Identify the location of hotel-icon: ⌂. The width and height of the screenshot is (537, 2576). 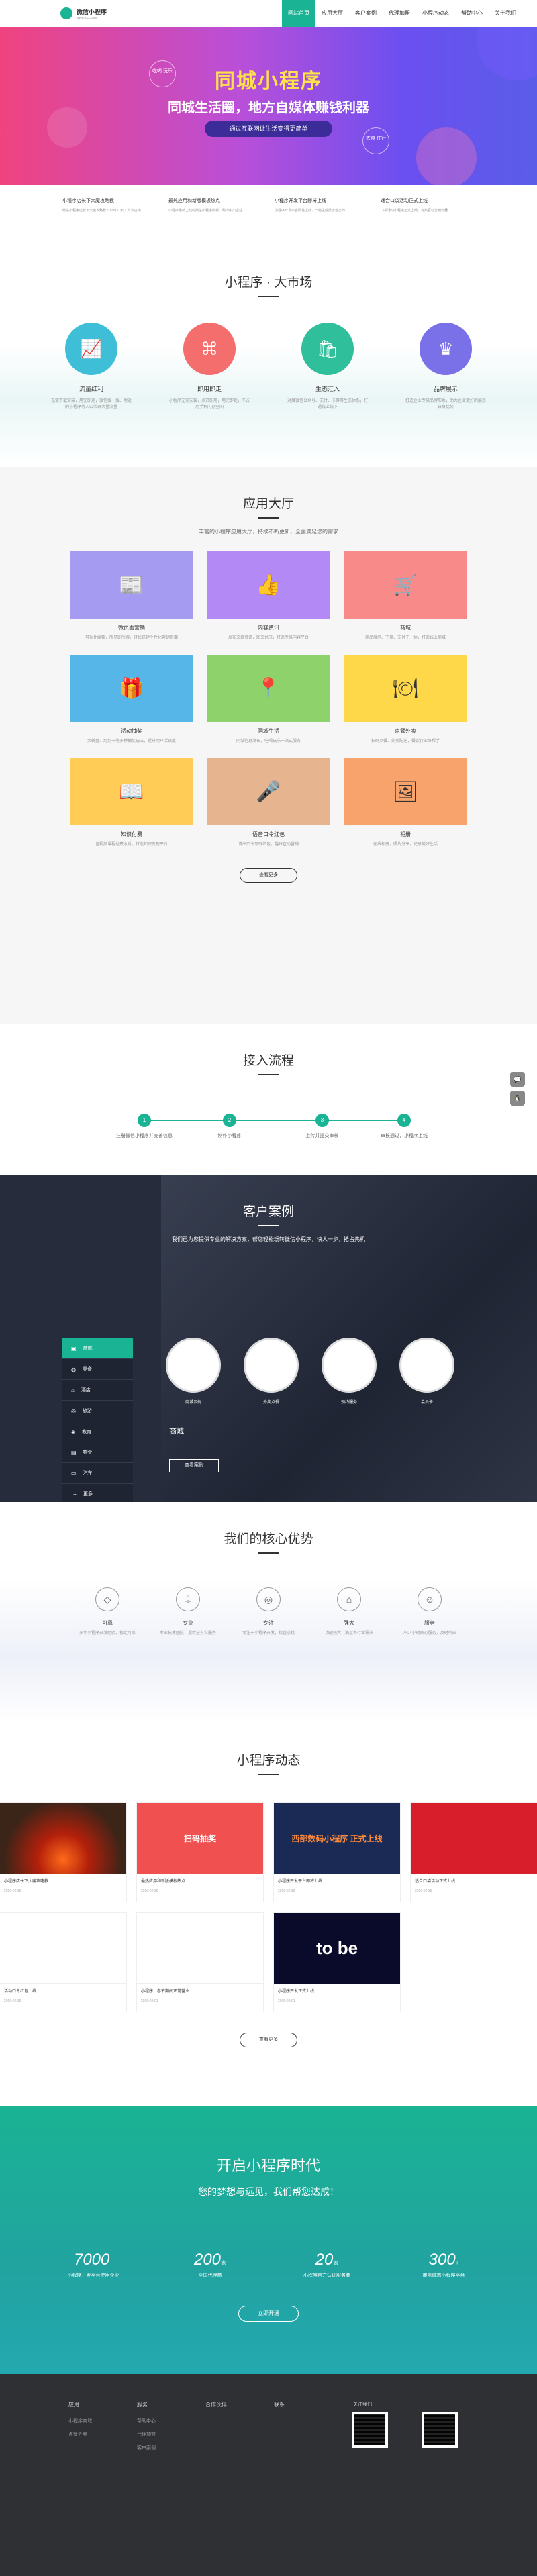
(73, 1390).